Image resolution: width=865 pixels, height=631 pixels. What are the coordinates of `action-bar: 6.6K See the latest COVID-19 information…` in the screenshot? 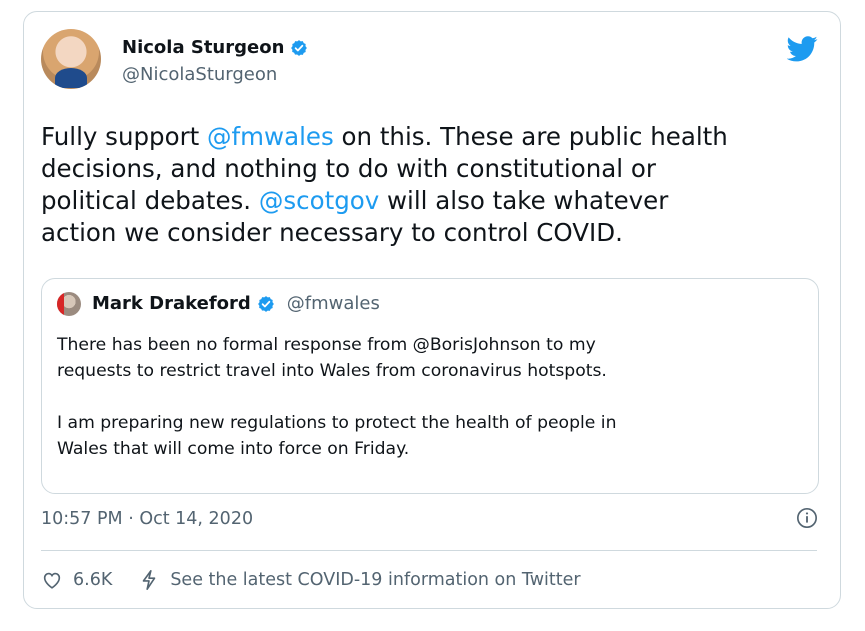 It's located at (311, 580).